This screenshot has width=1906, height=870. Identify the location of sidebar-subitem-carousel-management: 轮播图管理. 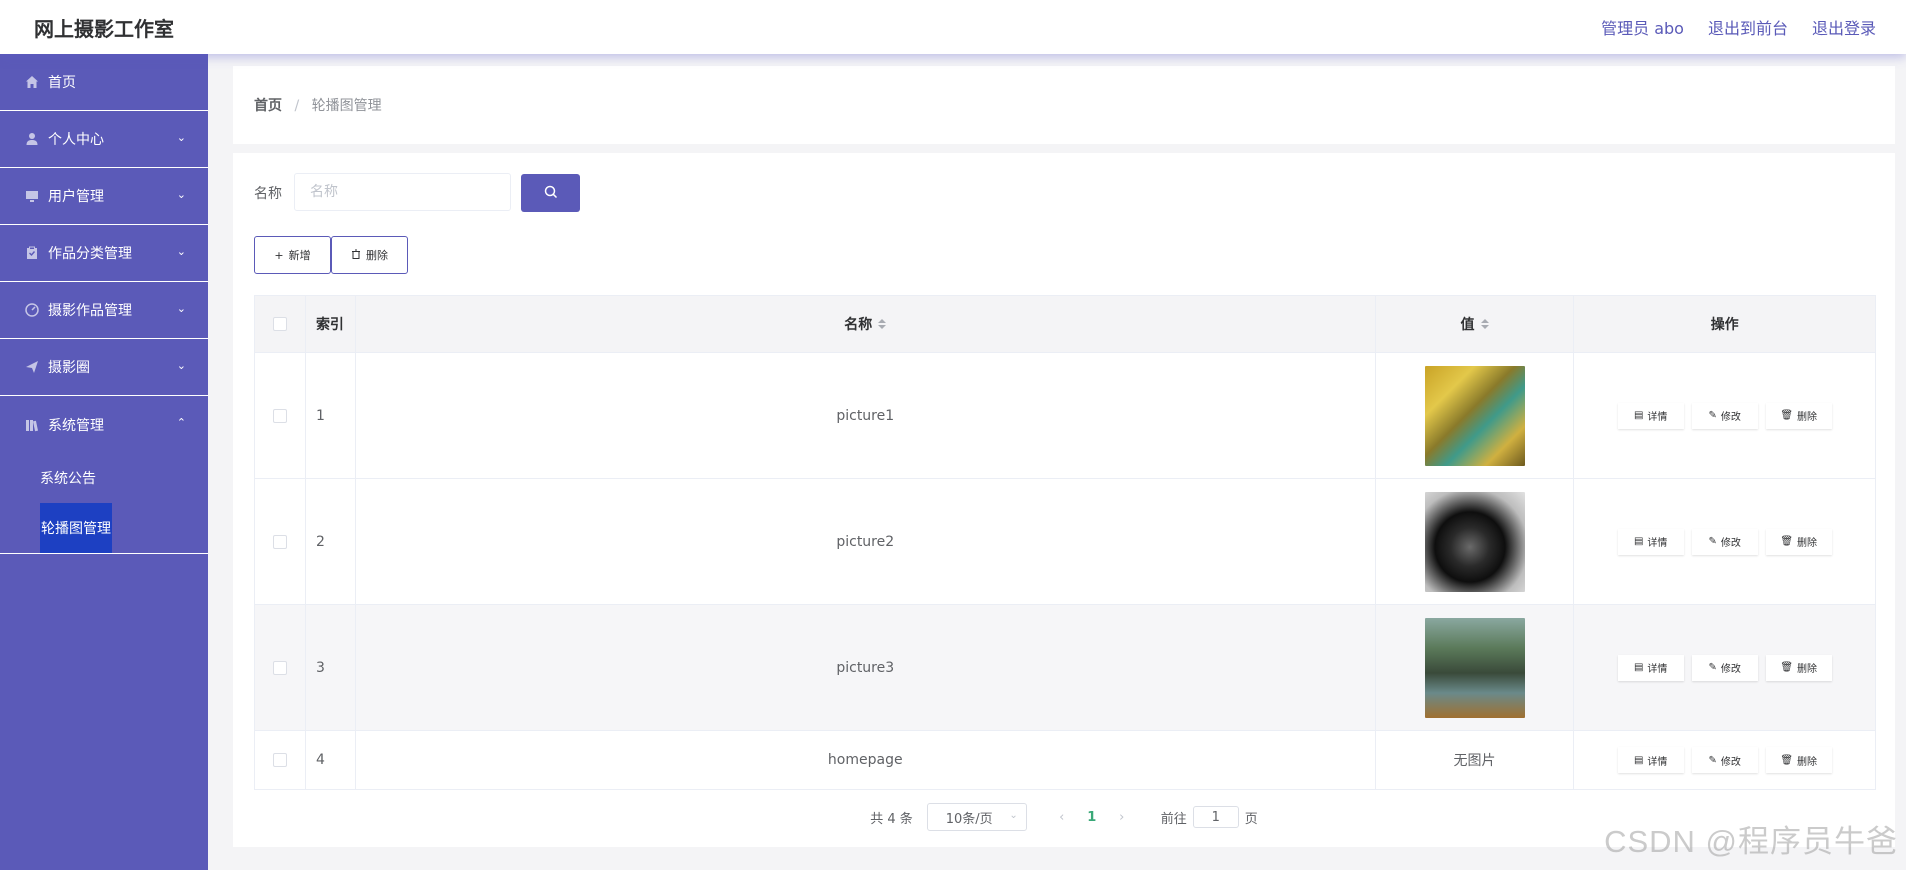
(104, 528).